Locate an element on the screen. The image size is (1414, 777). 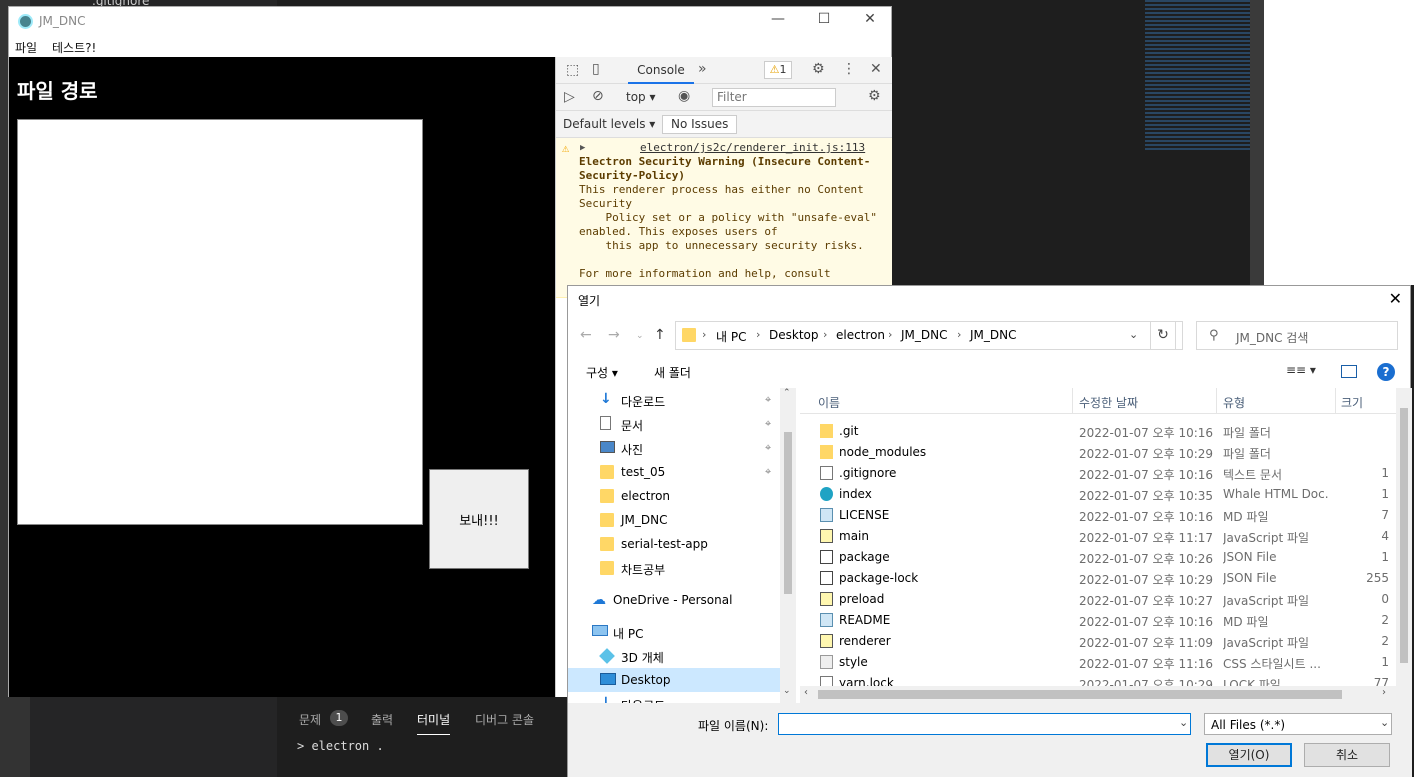
scroll-up-icon: ⌃ is located at coordinates (787, 393).